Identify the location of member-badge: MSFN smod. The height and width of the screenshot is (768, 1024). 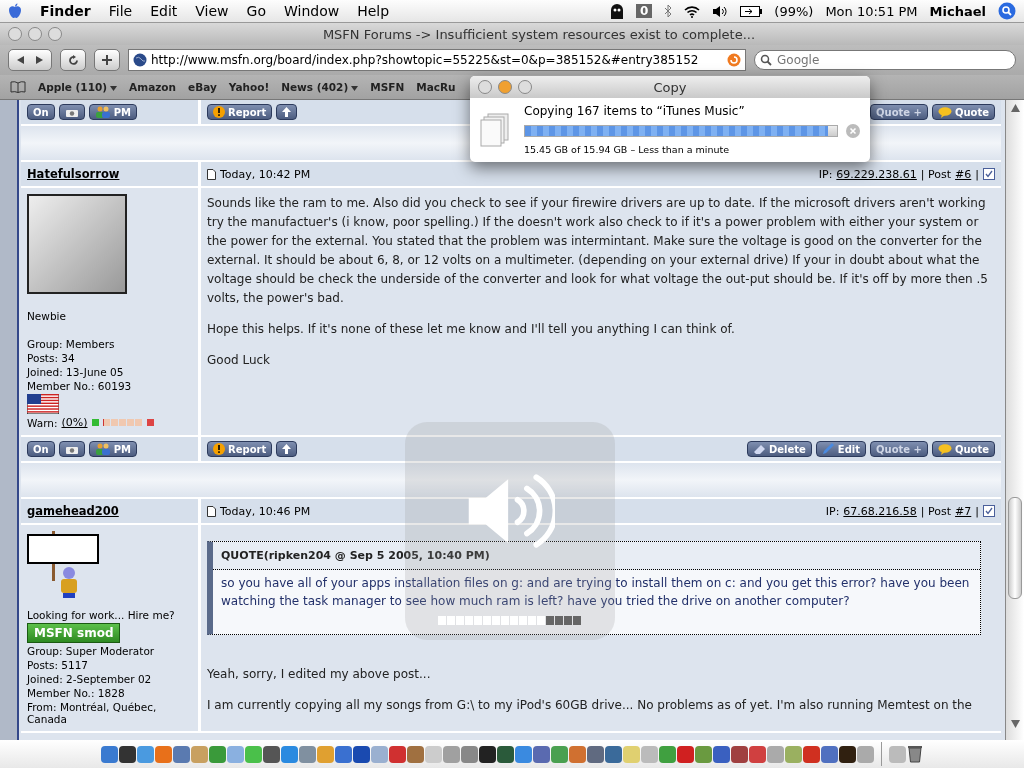
(74, 633).